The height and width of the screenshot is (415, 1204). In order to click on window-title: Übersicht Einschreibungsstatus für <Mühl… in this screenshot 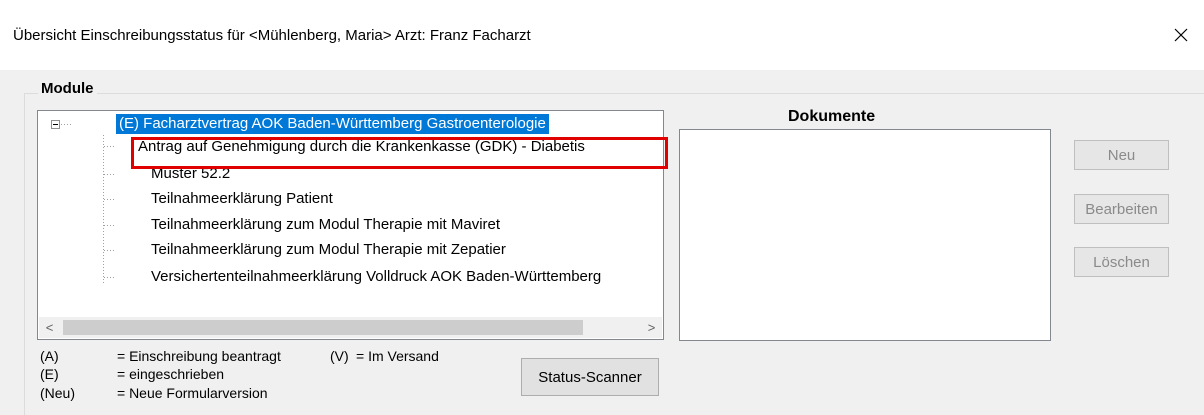, I will do `click(272, 35)`.